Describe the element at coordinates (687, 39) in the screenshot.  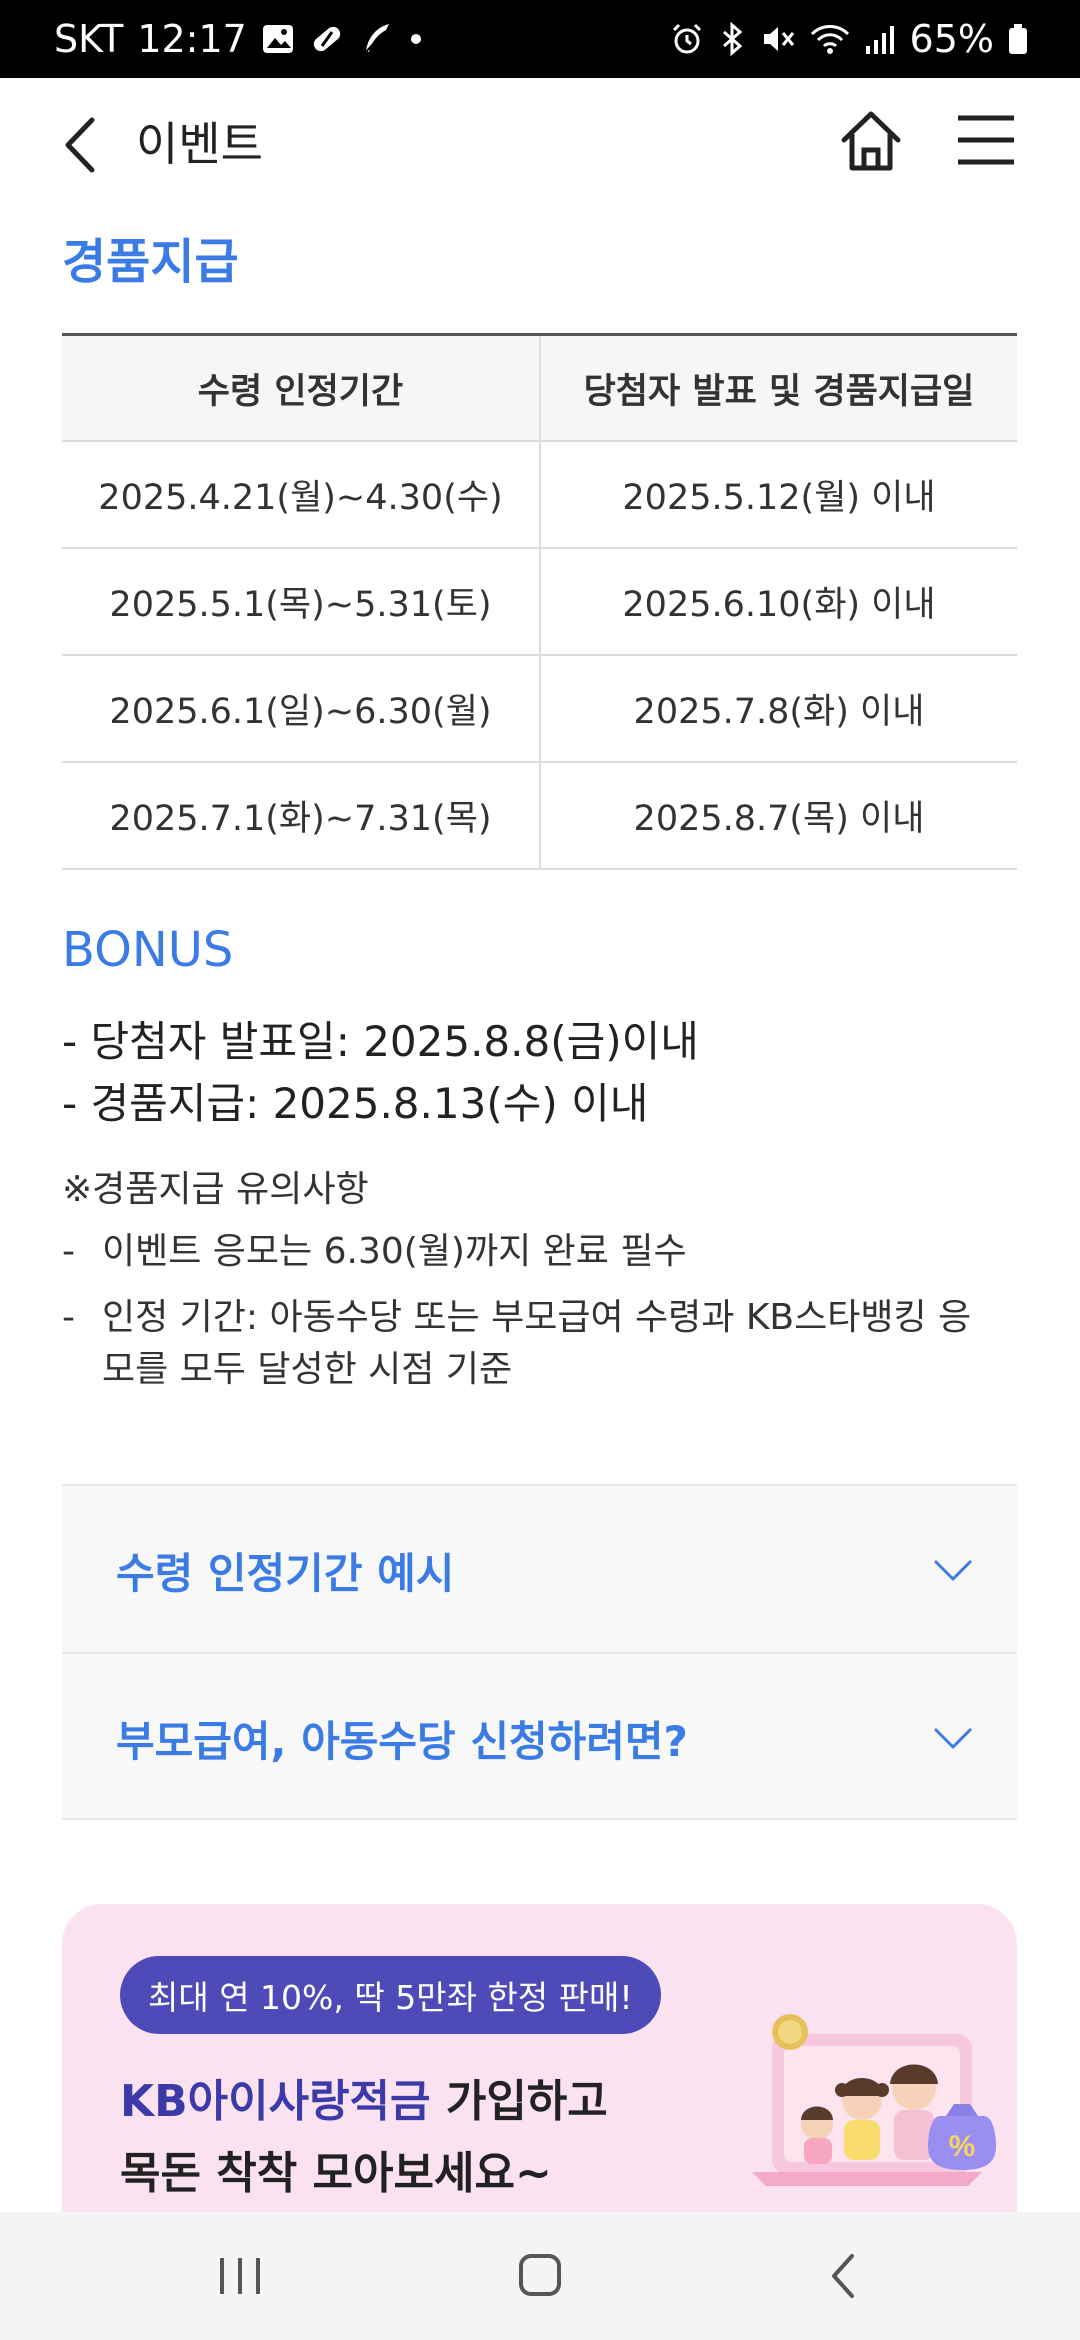
I see `alarm-icon` at that location.